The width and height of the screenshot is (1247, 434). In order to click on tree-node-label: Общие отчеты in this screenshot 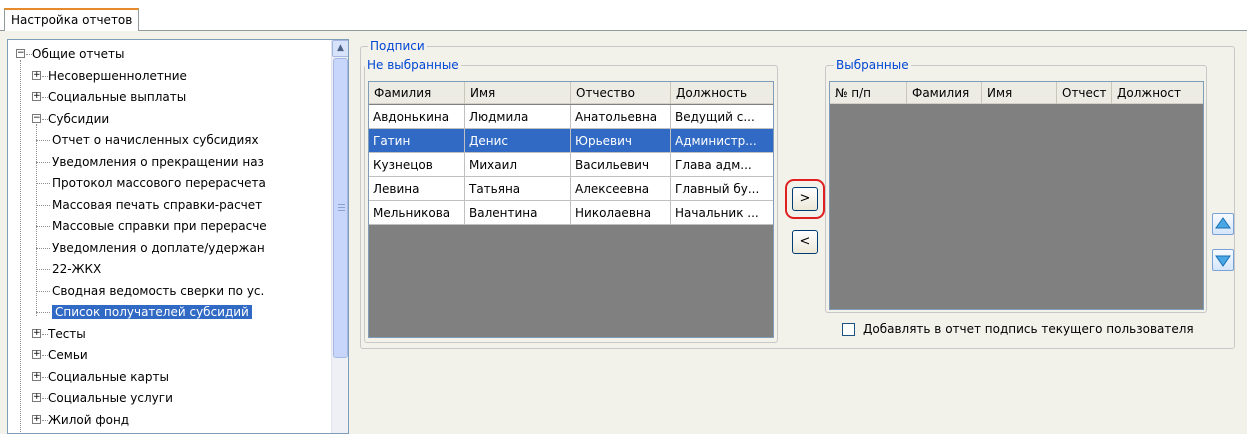, I will do `click(78, 54)`.